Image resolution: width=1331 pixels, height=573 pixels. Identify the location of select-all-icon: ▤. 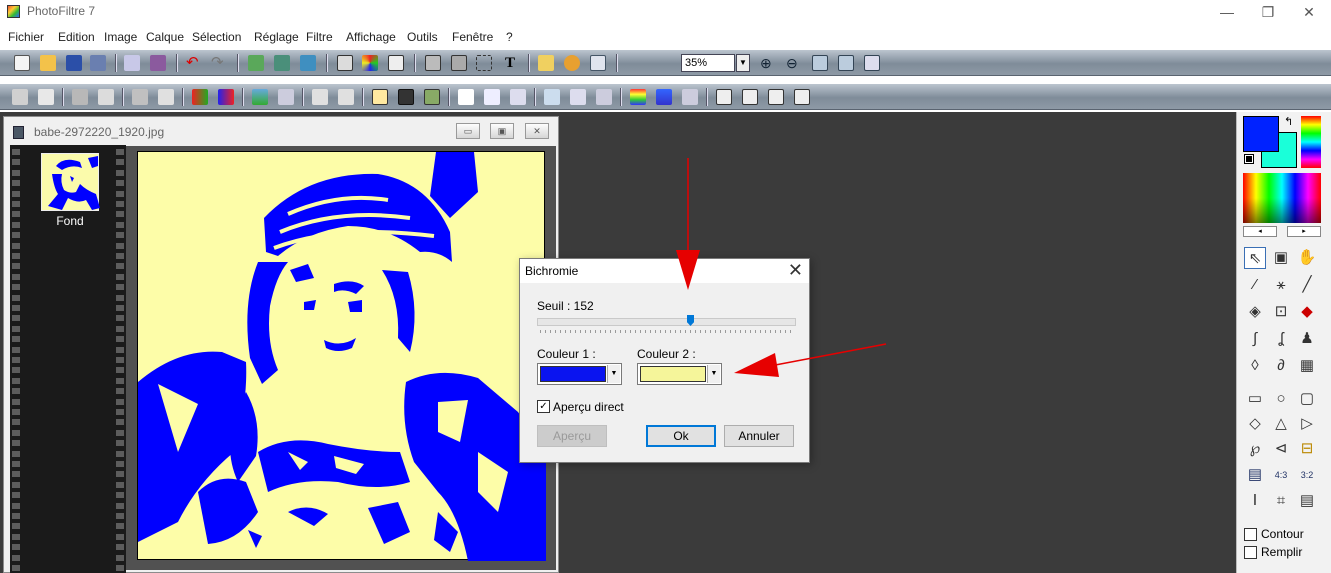
(1255, 475).